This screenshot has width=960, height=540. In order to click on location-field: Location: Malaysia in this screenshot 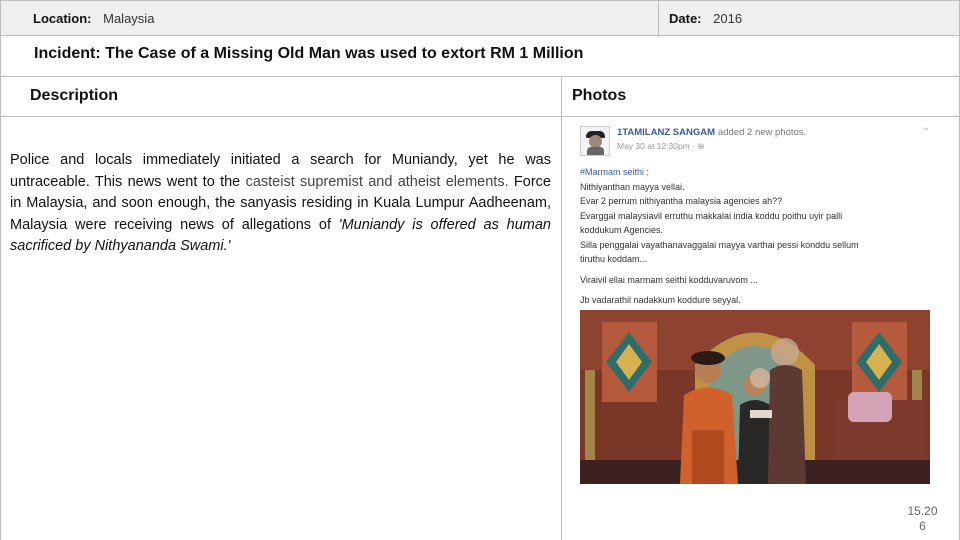, I will do `click(93, 18)`.